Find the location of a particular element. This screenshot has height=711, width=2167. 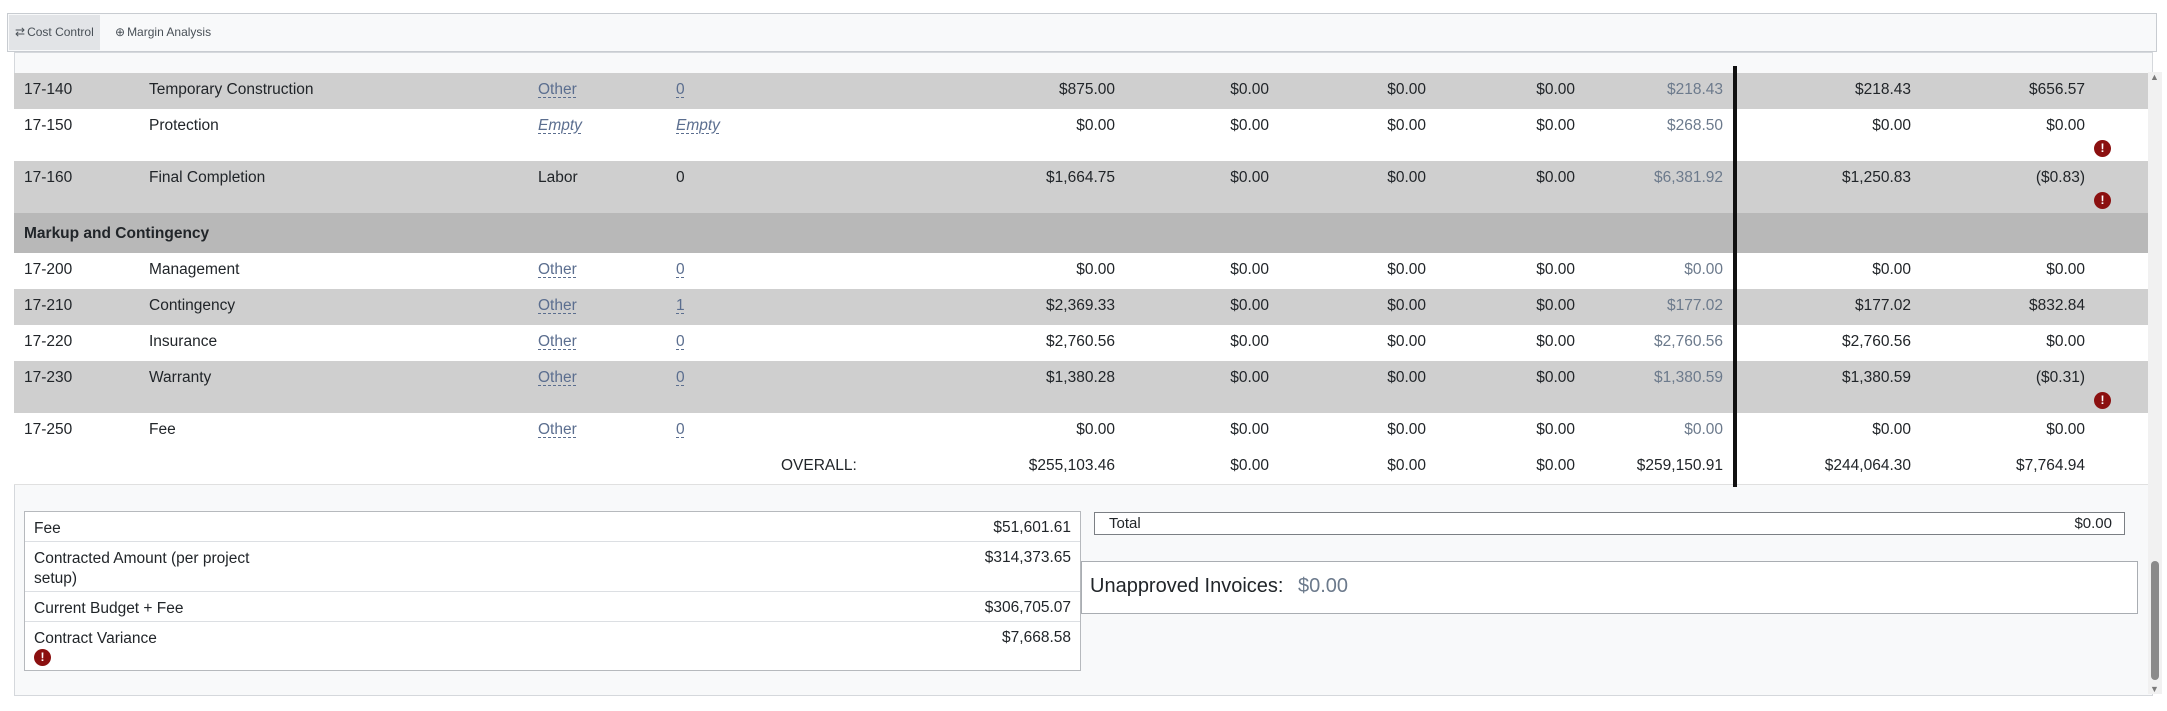

amount-cell-5: $2,760.56 is located at coordinates (1688, 341).